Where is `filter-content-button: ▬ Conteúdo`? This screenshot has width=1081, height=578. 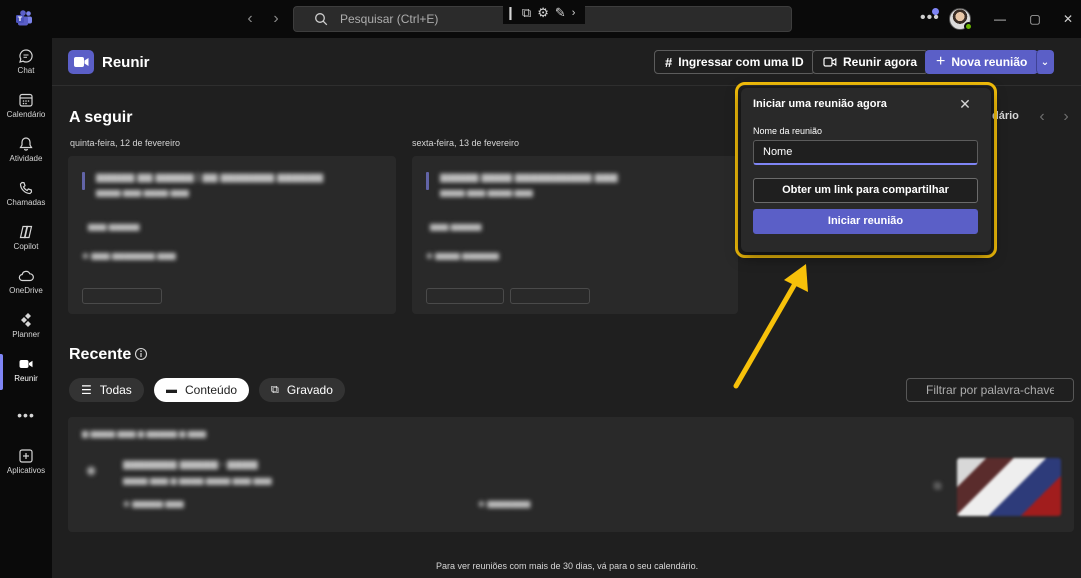
filter-content-button: ▬ Conteúdo is located at coordinates (202, 390).